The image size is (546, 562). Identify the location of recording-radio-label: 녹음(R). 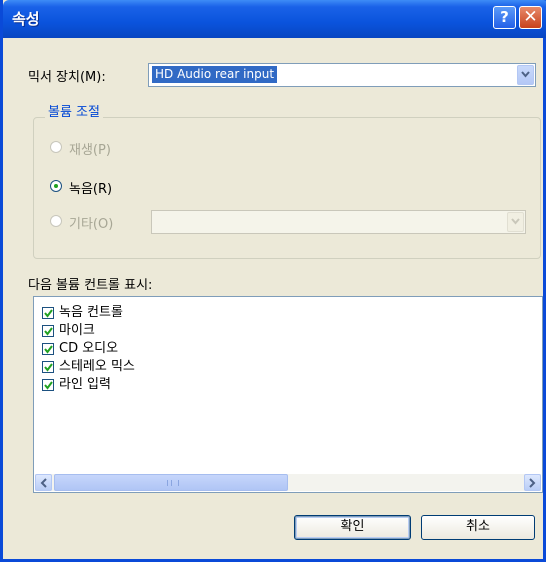
(91, 189).